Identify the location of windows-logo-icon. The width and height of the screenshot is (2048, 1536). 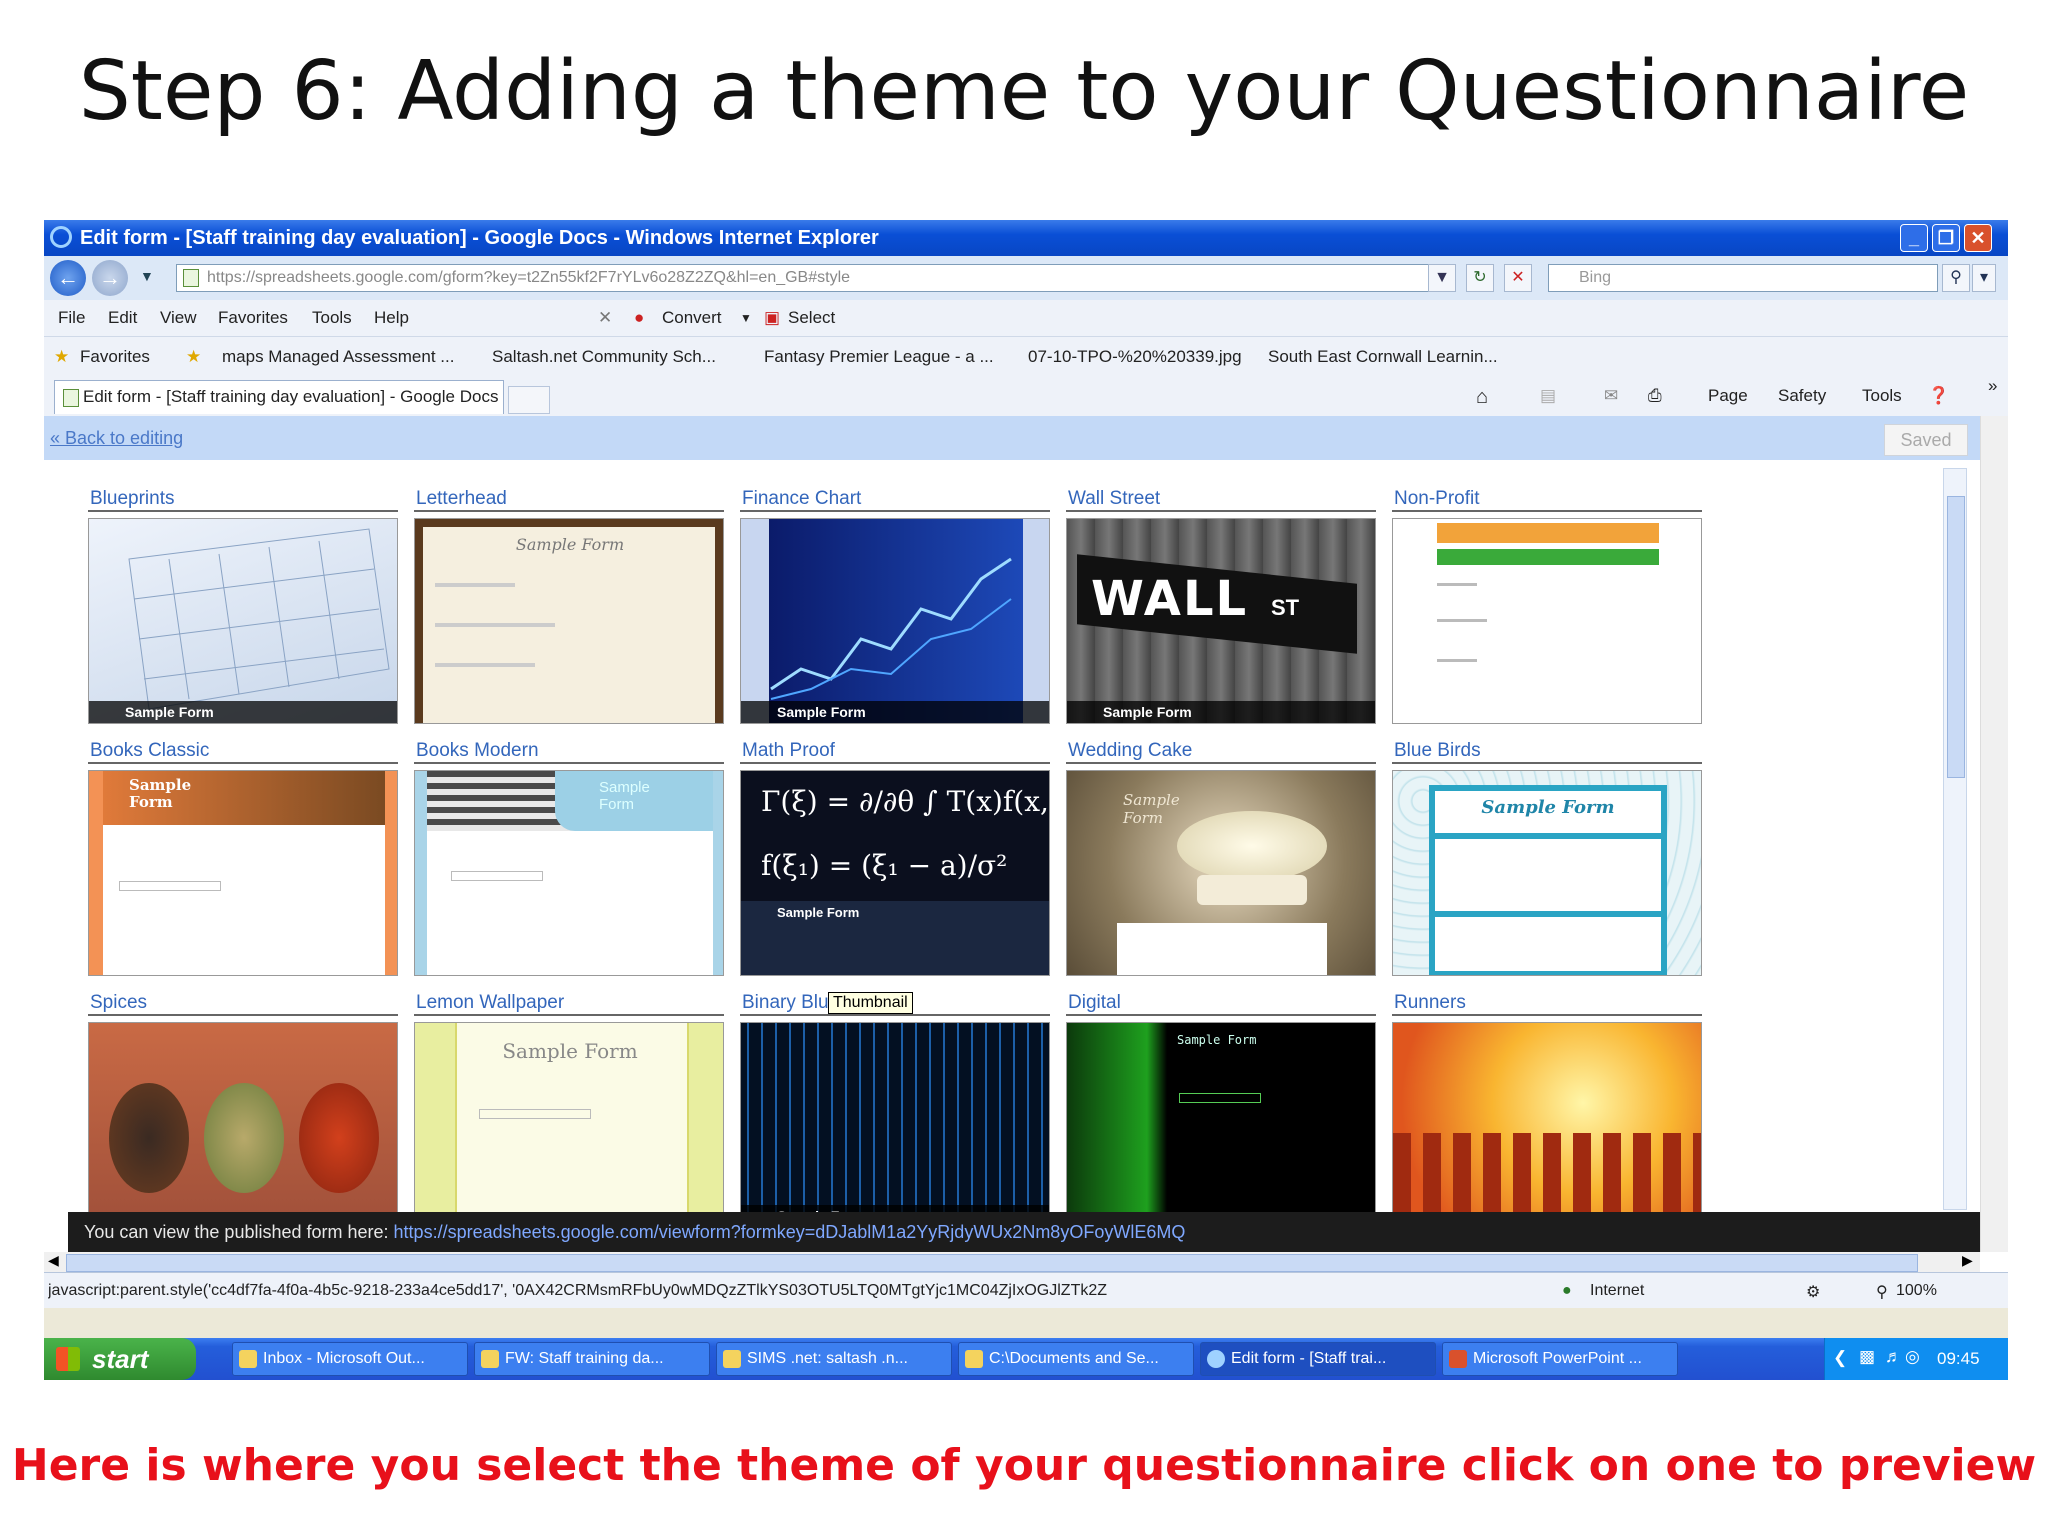
(68, 1359).